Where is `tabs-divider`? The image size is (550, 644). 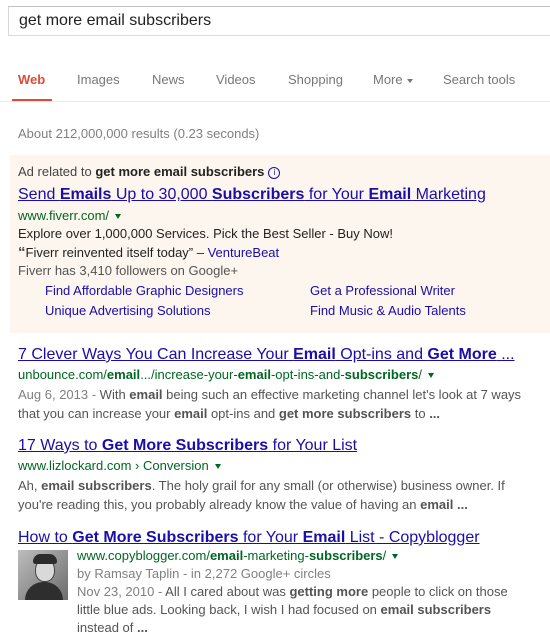
tabs-divider is located at coordinates (275, 101).